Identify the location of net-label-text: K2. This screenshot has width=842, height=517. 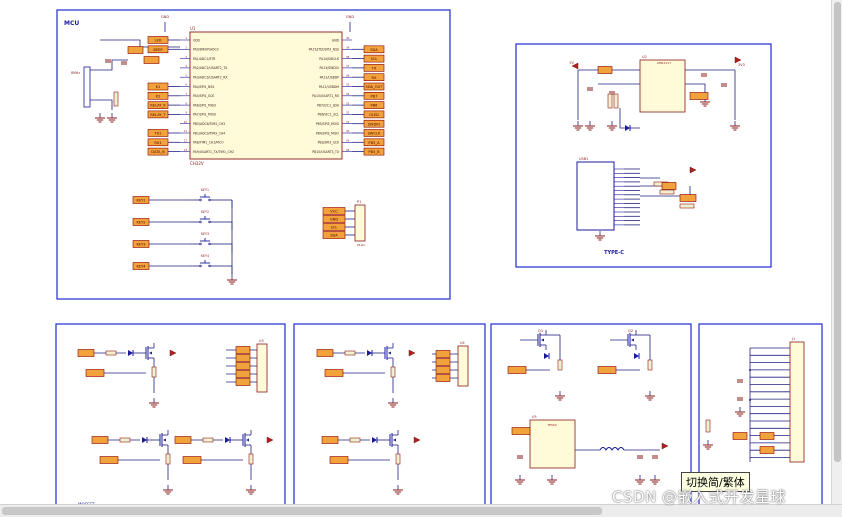
(158, 96).